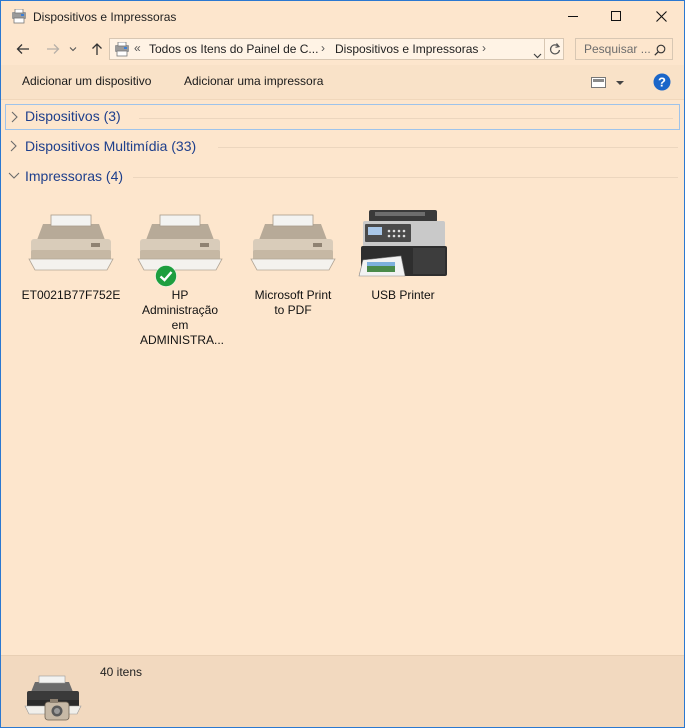 This screenshot has height=728, width=685. I want to click on maximize-icon, so click(616, 16).